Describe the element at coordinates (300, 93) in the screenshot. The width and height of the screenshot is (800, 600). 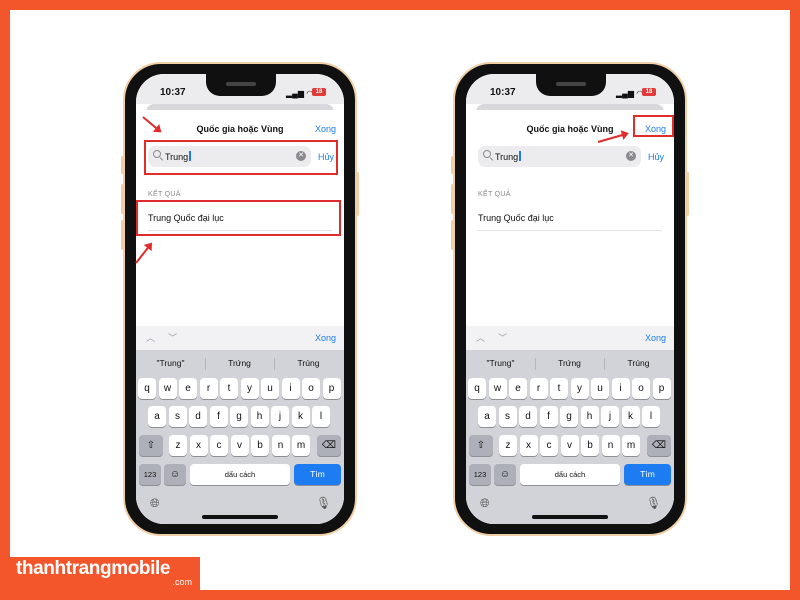
I see `wifi-icon: ▂▄▆ ◠` at that location.